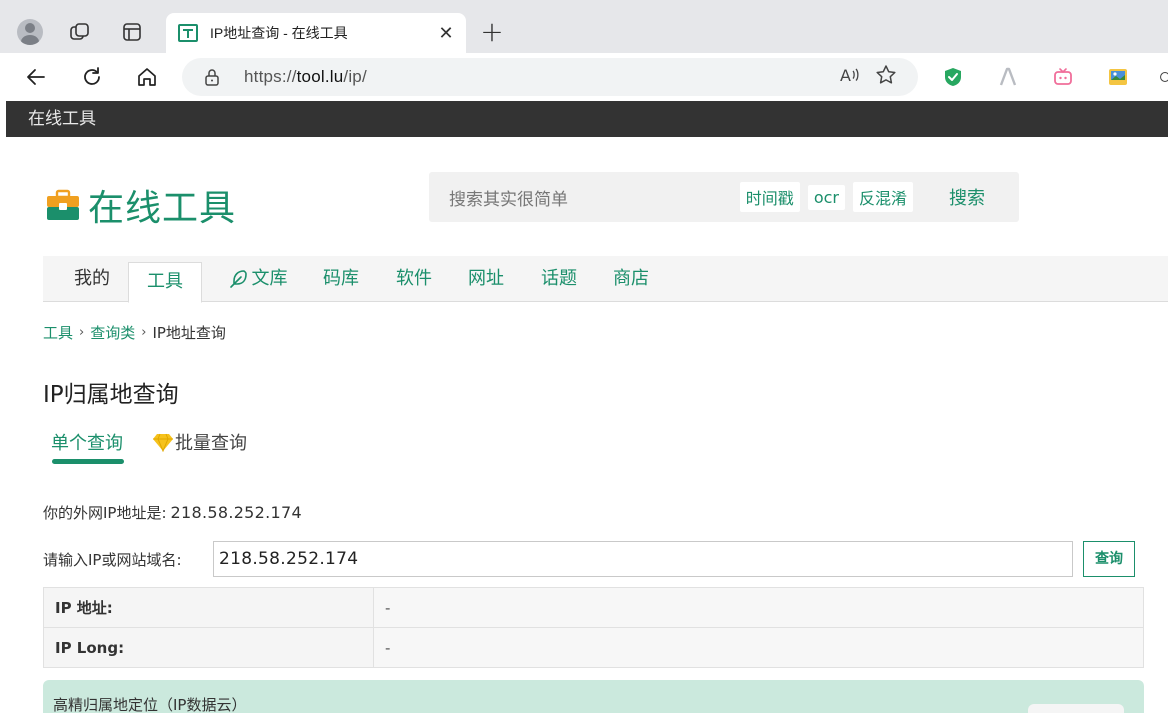 Image resolution: width=1168 pixels, height=713 pixels. Describe the element at coordinates (643, 559) in the screenshot. I see `ip-input` at that location.